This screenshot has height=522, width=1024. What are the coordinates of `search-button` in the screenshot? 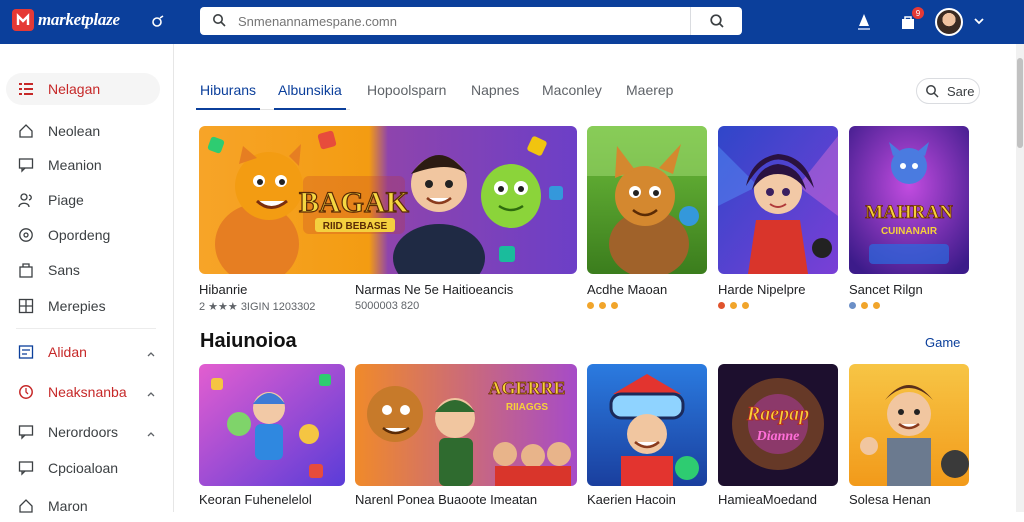 It's located at (716, 21).